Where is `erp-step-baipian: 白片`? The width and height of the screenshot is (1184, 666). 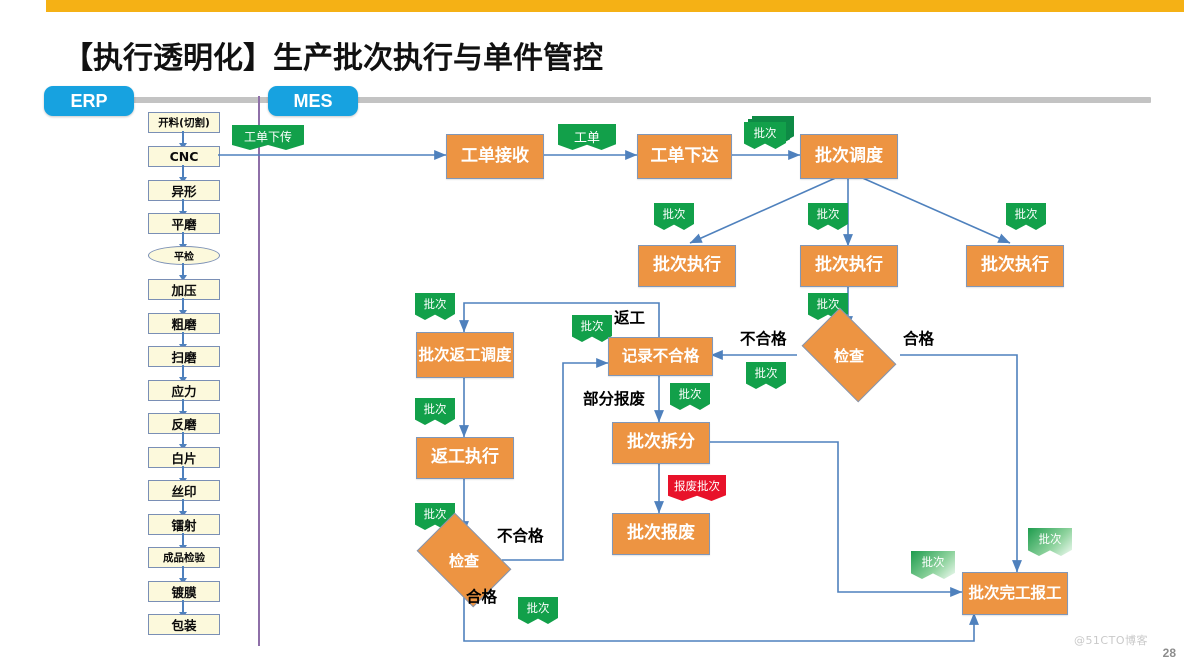 erp-step-baipian: 白片 is located at coordinates (184, 457).